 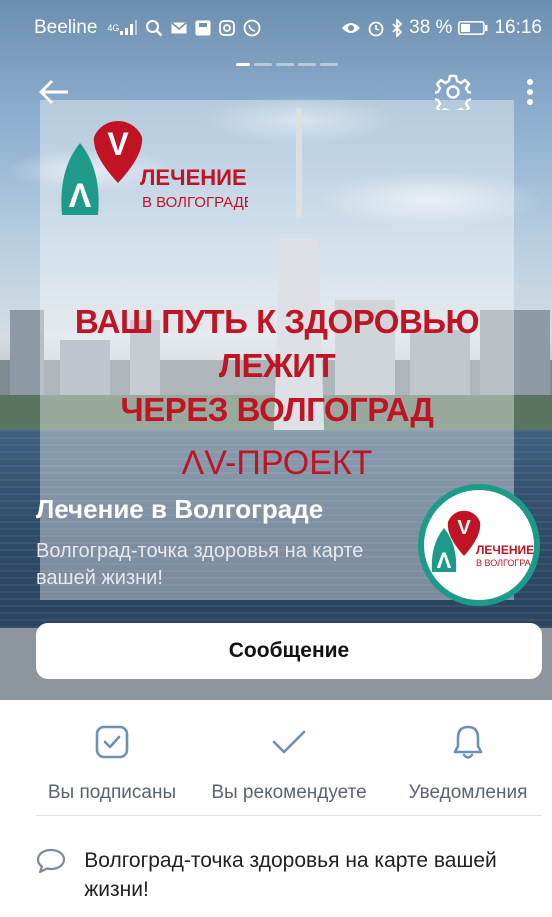 I want to click on avatar-text-line1: ЛЕЧЕНИЕ, so click(x=505, y=550).